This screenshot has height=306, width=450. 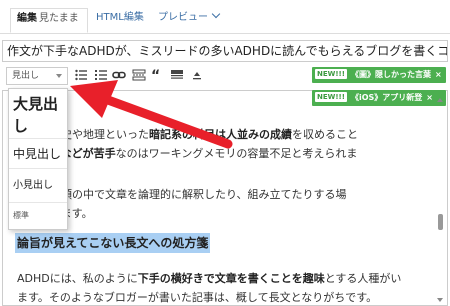 What do you see at coordinates (27, 18) in the screenshot?
I see `tab-edit-label: 編集` at bounding box center [27, 18].